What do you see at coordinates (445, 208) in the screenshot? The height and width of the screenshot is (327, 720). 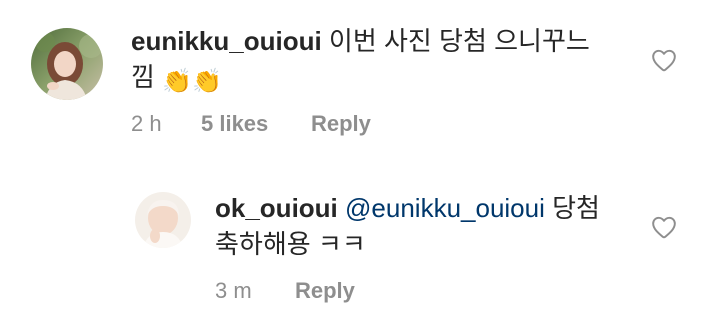 I see `mention-link: @eunikku_ouioui` at bounding box center [445, 208].